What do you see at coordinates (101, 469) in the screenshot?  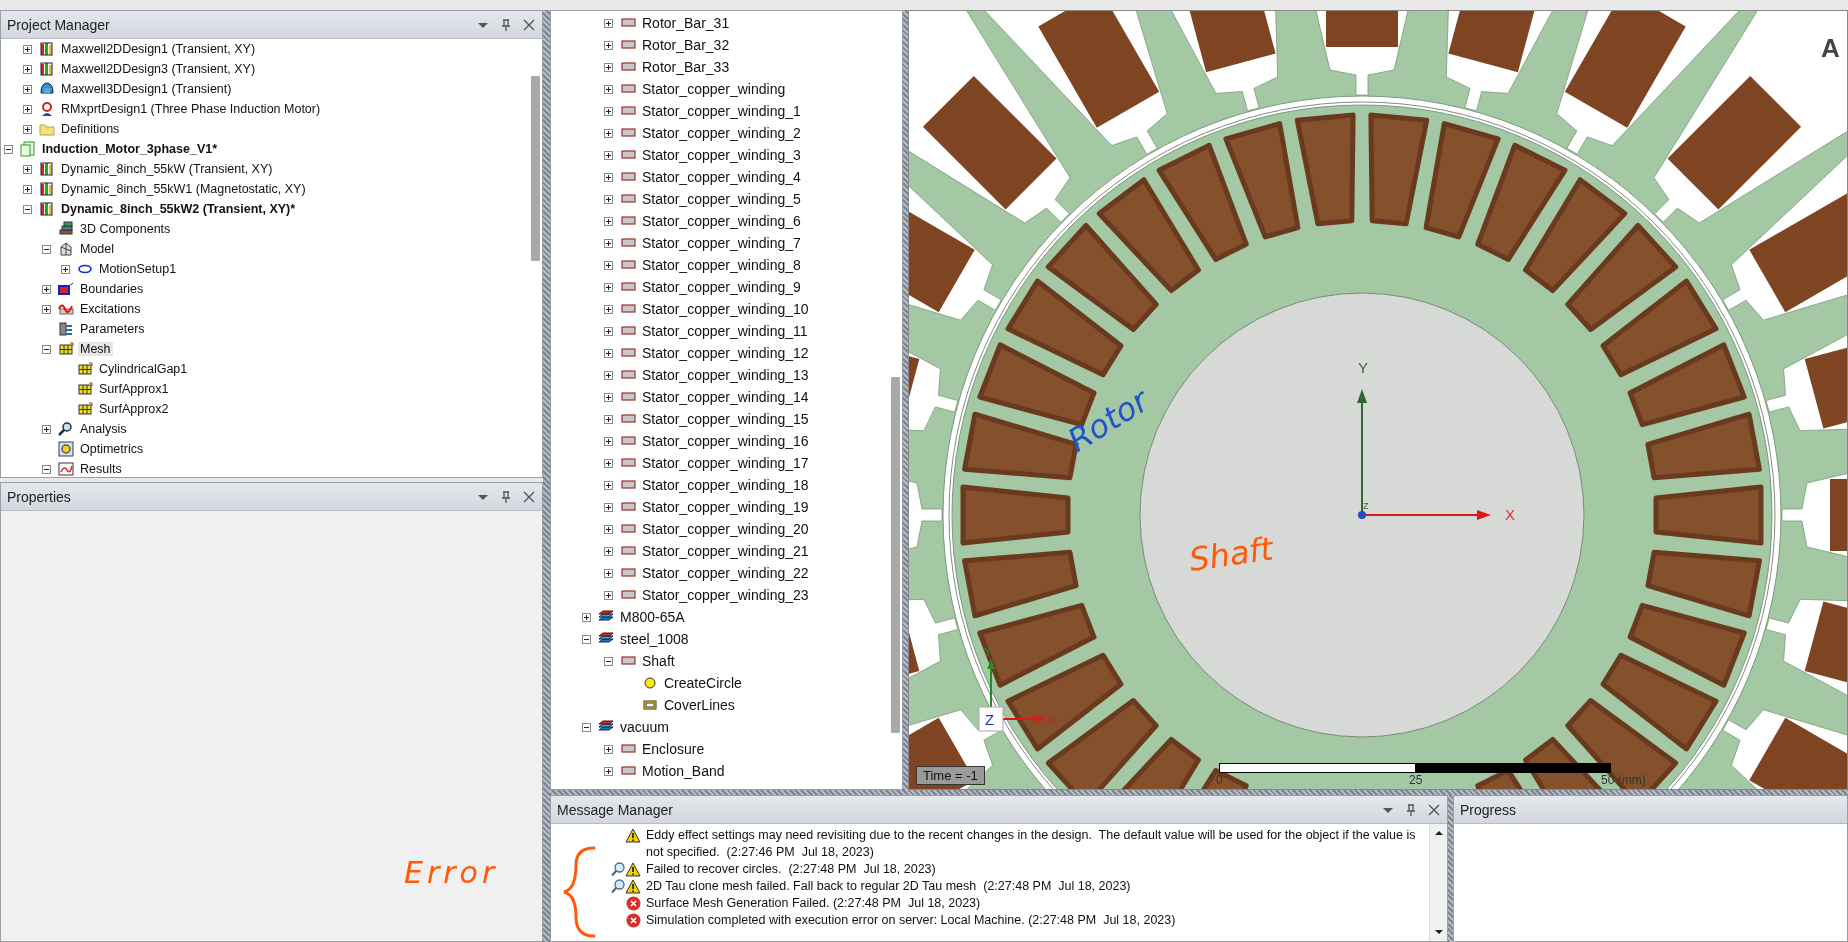 I see `tree-item: Results` at bounding box center [101, 469].